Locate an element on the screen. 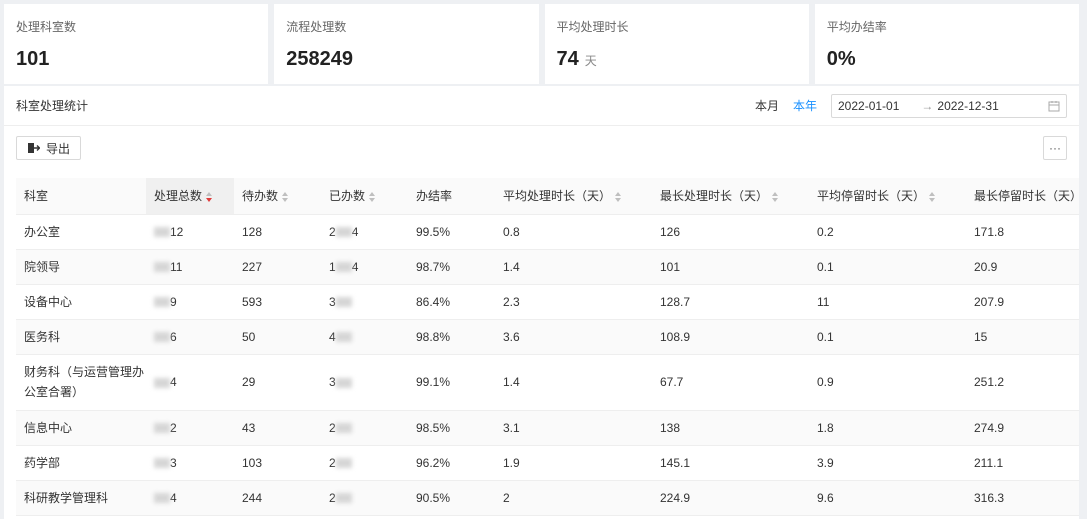 The image size is (1087, 519). cell-dept: 办公室 is located at coordinates (81, 232).